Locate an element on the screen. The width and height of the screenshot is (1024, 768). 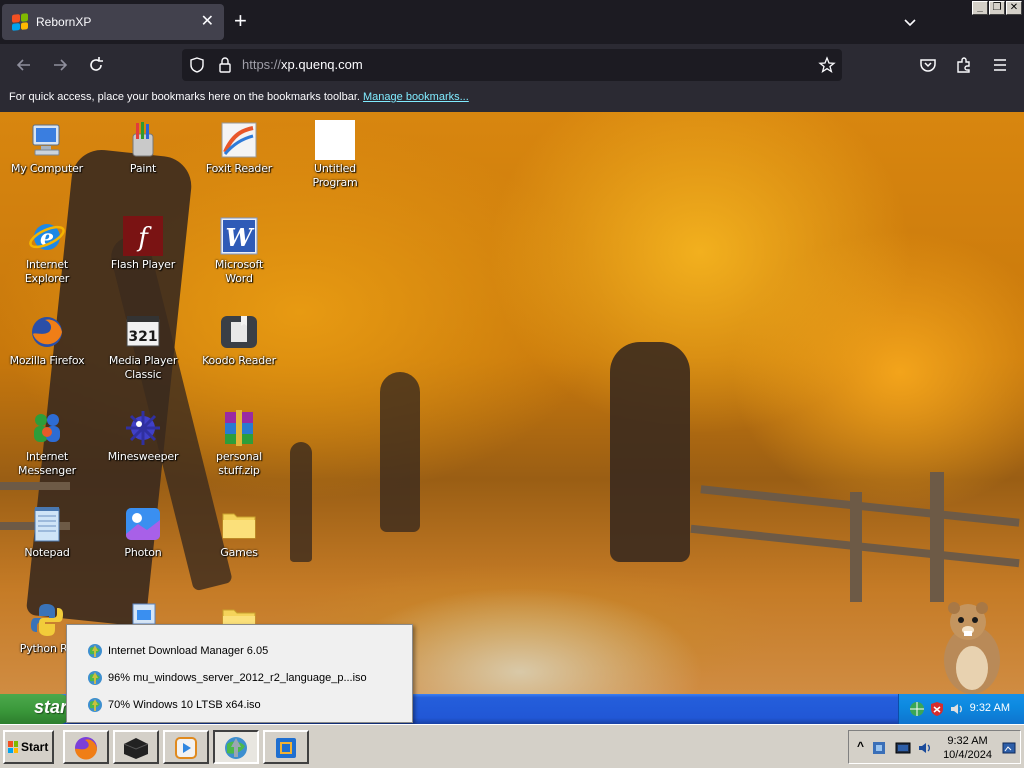
desktop-icon-label: Internet Messenger is located at coordinates (47, 463).